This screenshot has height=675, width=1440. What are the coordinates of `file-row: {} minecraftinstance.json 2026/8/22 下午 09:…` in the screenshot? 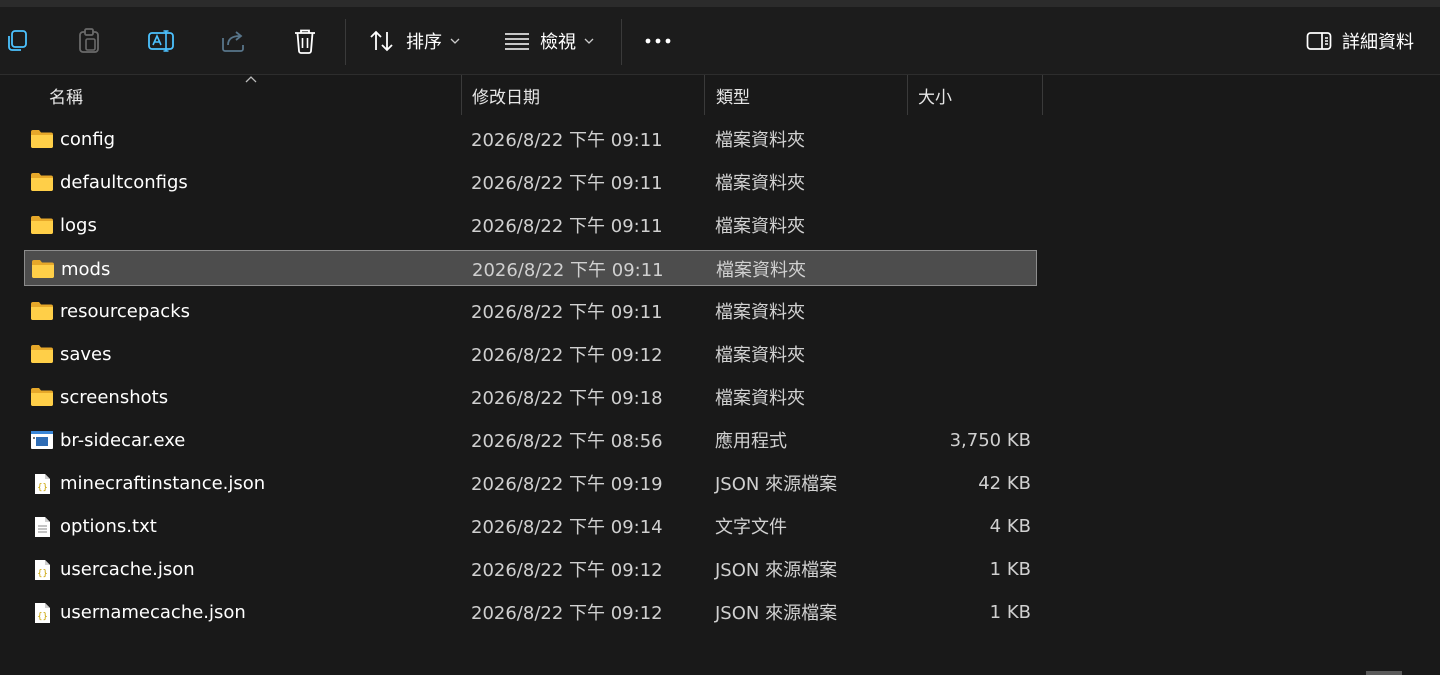 It's located at (530, 483).